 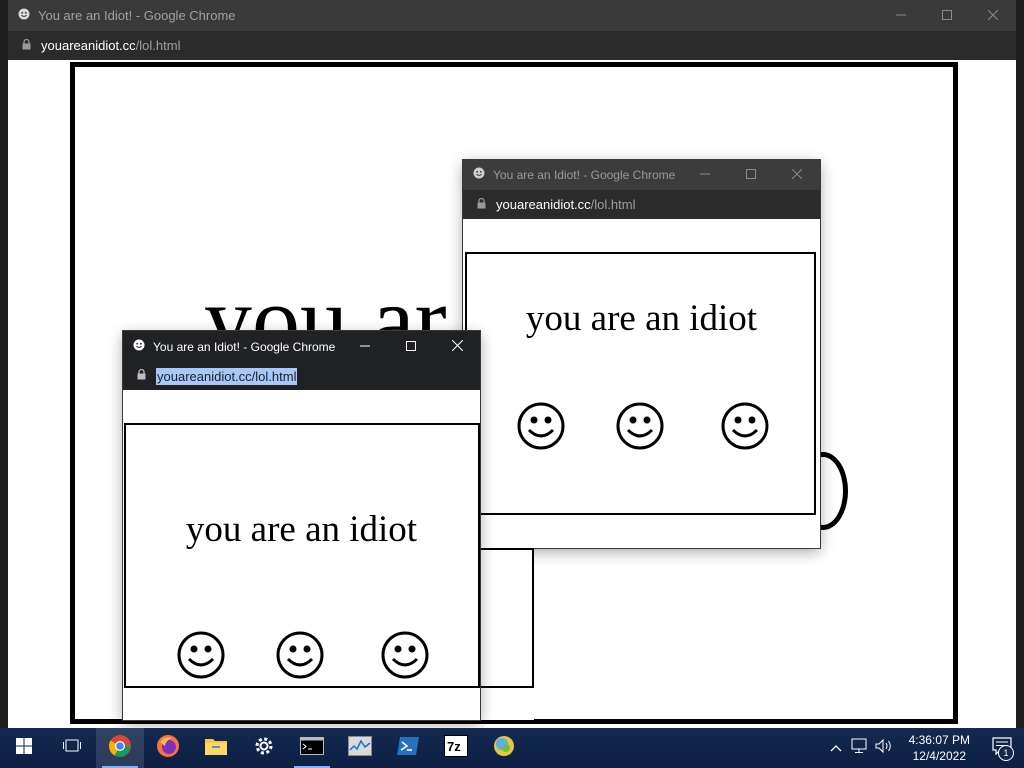 I want to click on main-close-button, so click(x=993, y=15).